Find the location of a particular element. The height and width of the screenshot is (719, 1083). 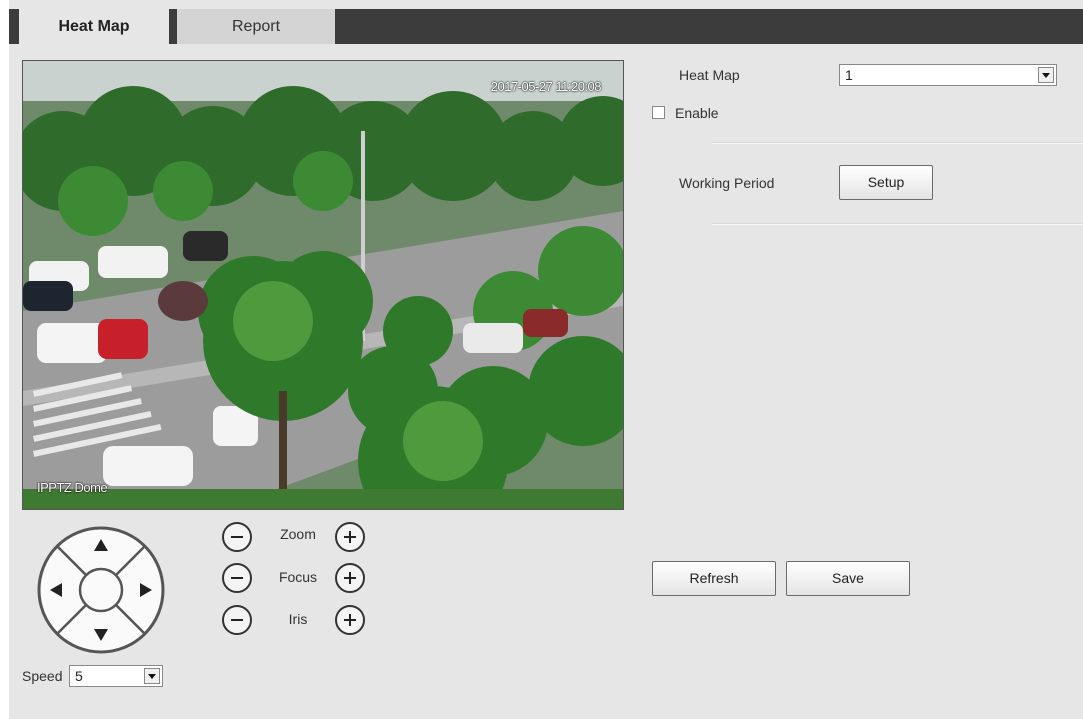

tab-heat-map: Heat Map is located at coordinates (94, 26).